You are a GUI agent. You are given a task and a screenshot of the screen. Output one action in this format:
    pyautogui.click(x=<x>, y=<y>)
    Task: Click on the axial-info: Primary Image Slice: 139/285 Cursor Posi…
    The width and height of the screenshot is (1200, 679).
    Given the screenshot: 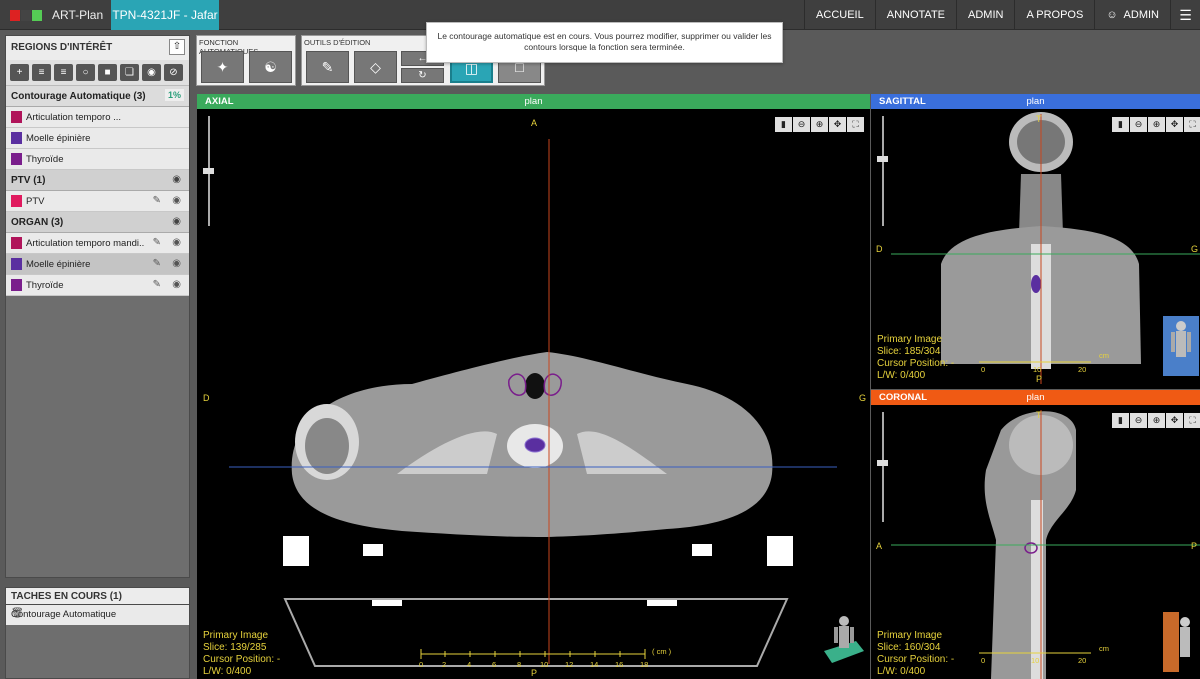 What is the action you would take?
    pyautogui.click(x=241, y=654)
    